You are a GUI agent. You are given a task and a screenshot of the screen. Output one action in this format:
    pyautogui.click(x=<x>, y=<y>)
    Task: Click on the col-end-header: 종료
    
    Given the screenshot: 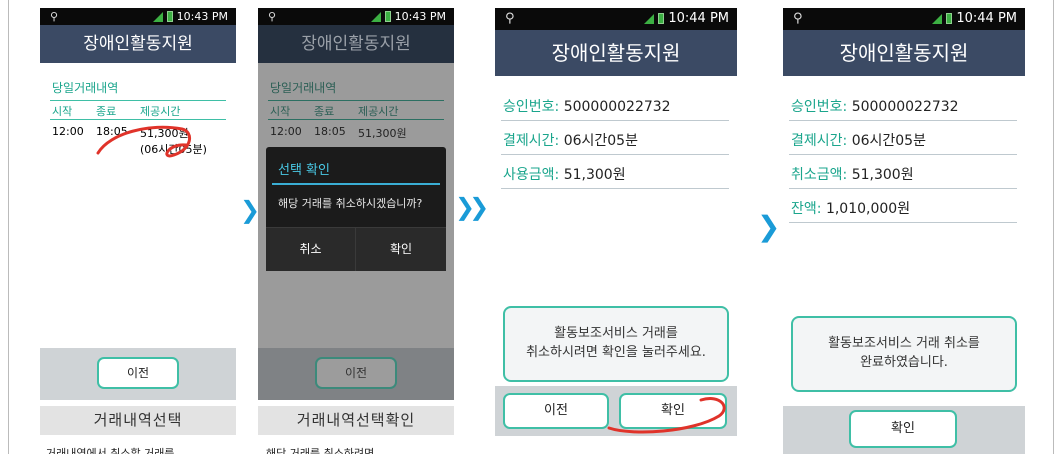 What is the action you would take?
    pyautogui.click(x=324, y=111)
    